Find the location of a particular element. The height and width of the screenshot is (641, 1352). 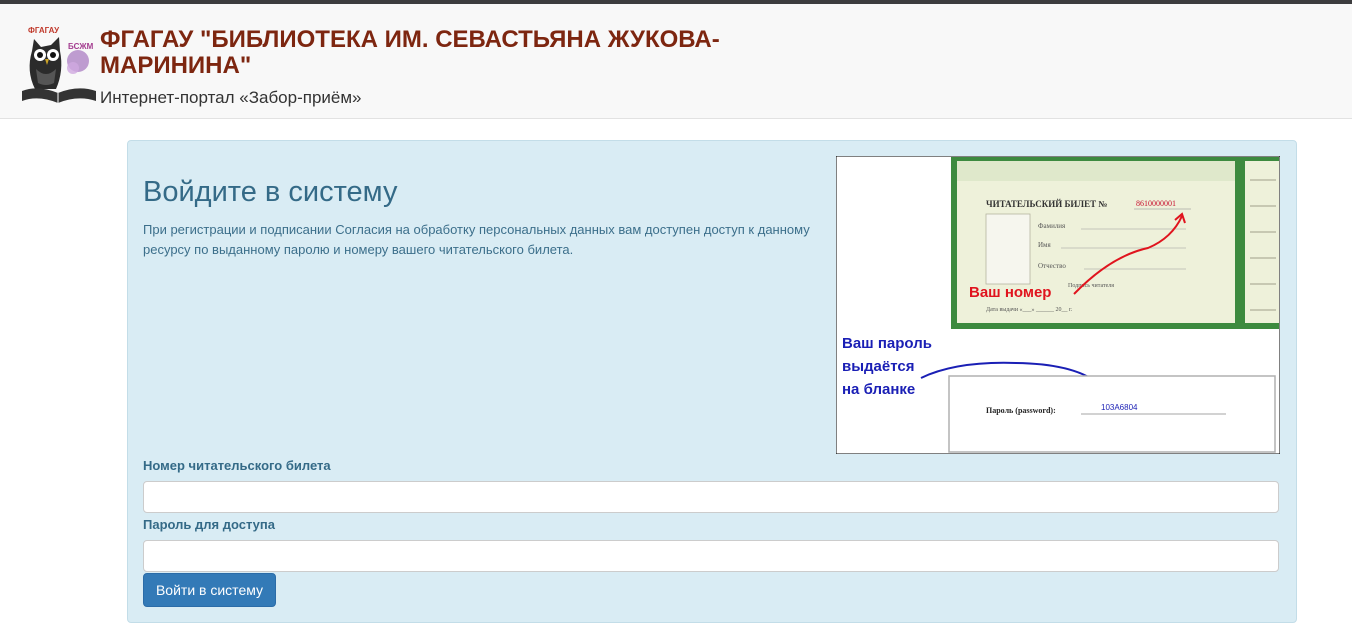

svg-text: Отчество is located at coordinates (1052, 266).